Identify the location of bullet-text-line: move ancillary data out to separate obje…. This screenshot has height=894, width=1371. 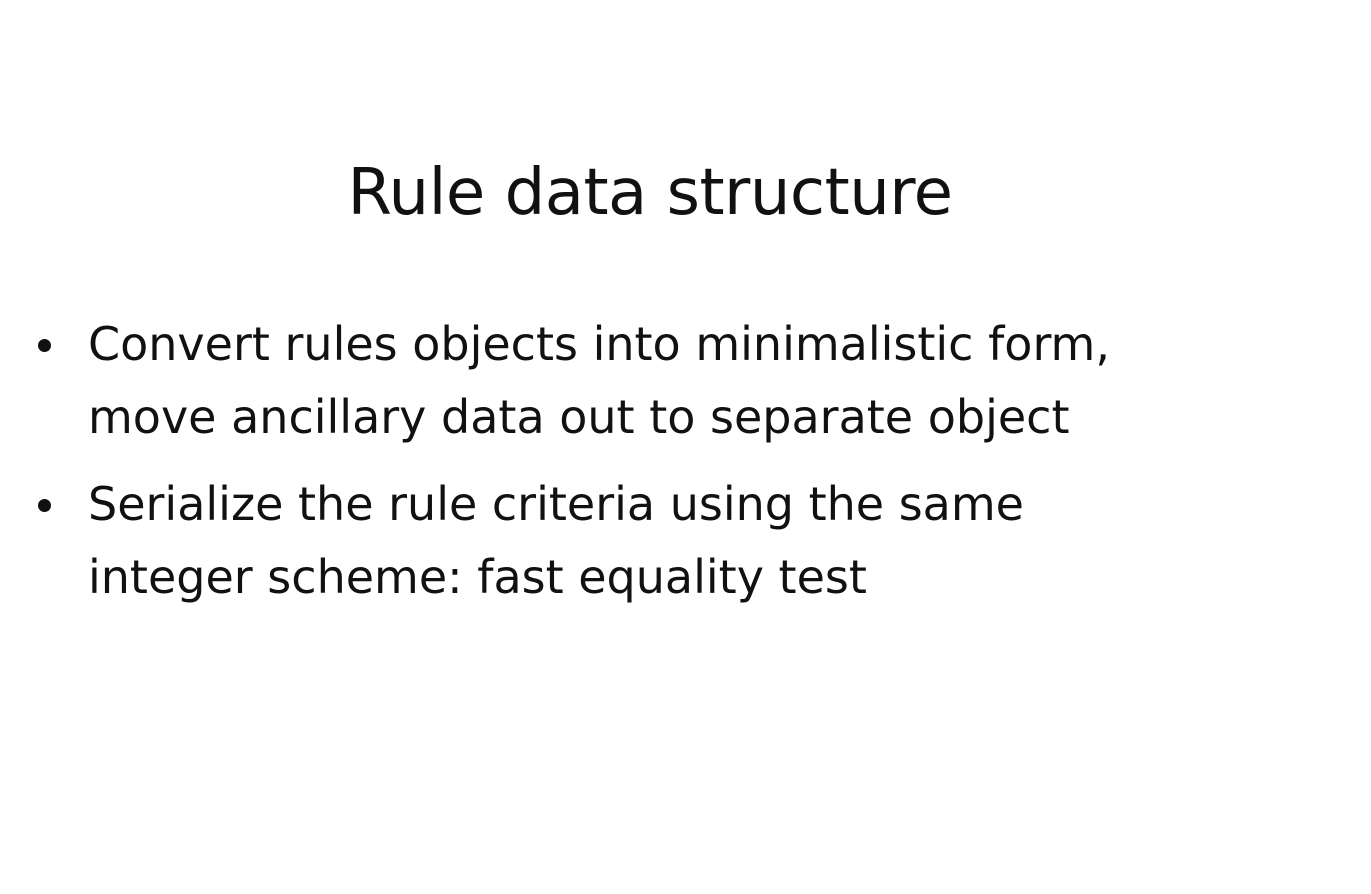
(579, 417).